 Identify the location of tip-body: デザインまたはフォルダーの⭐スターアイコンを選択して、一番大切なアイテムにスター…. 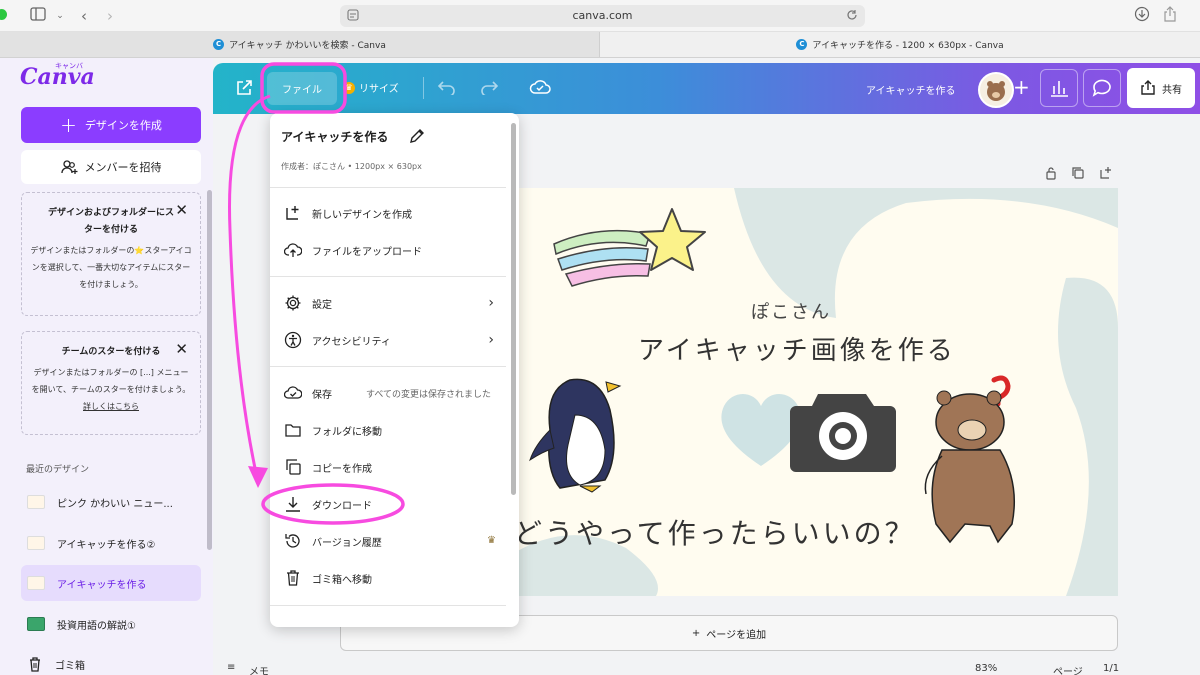
(111, 267).